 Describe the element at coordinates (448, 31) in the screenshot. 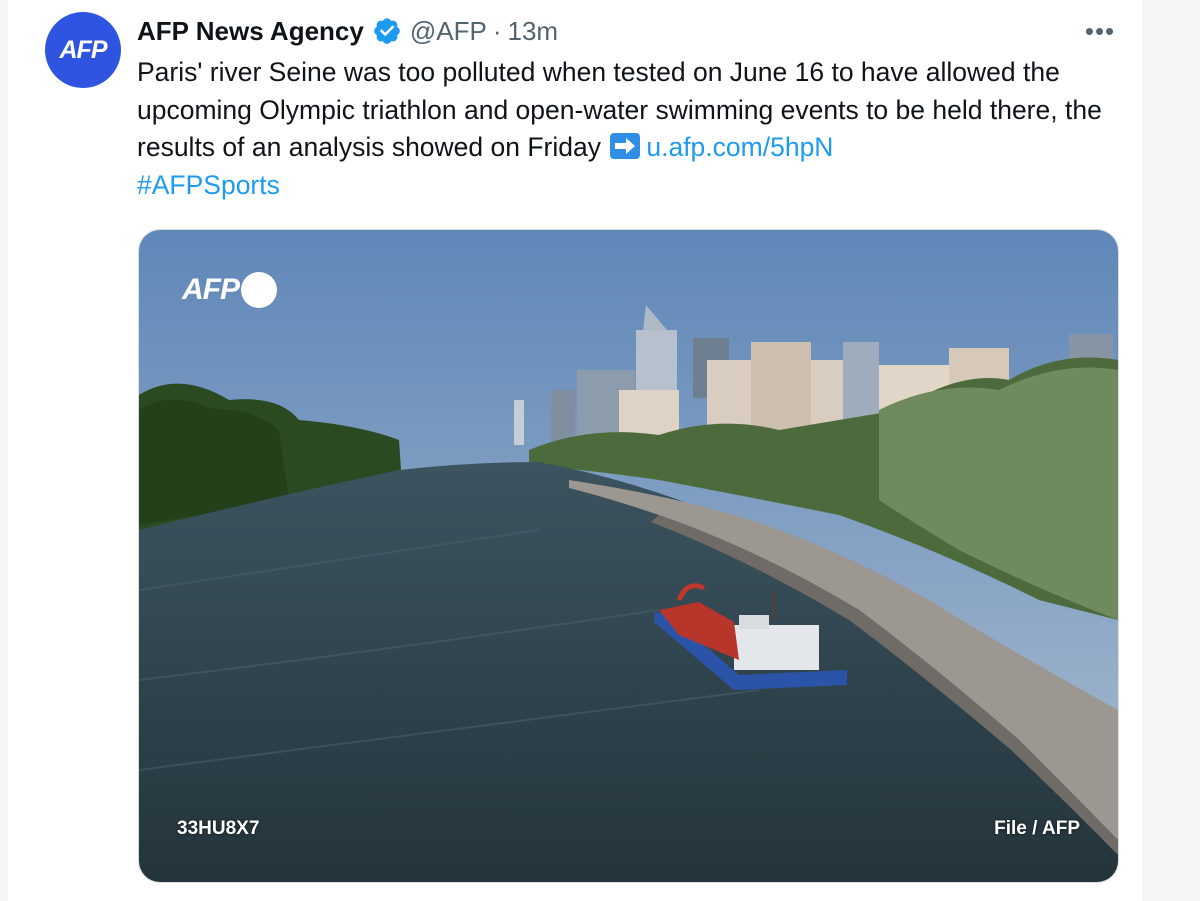

I see `author-handle: @AFP` at that location.